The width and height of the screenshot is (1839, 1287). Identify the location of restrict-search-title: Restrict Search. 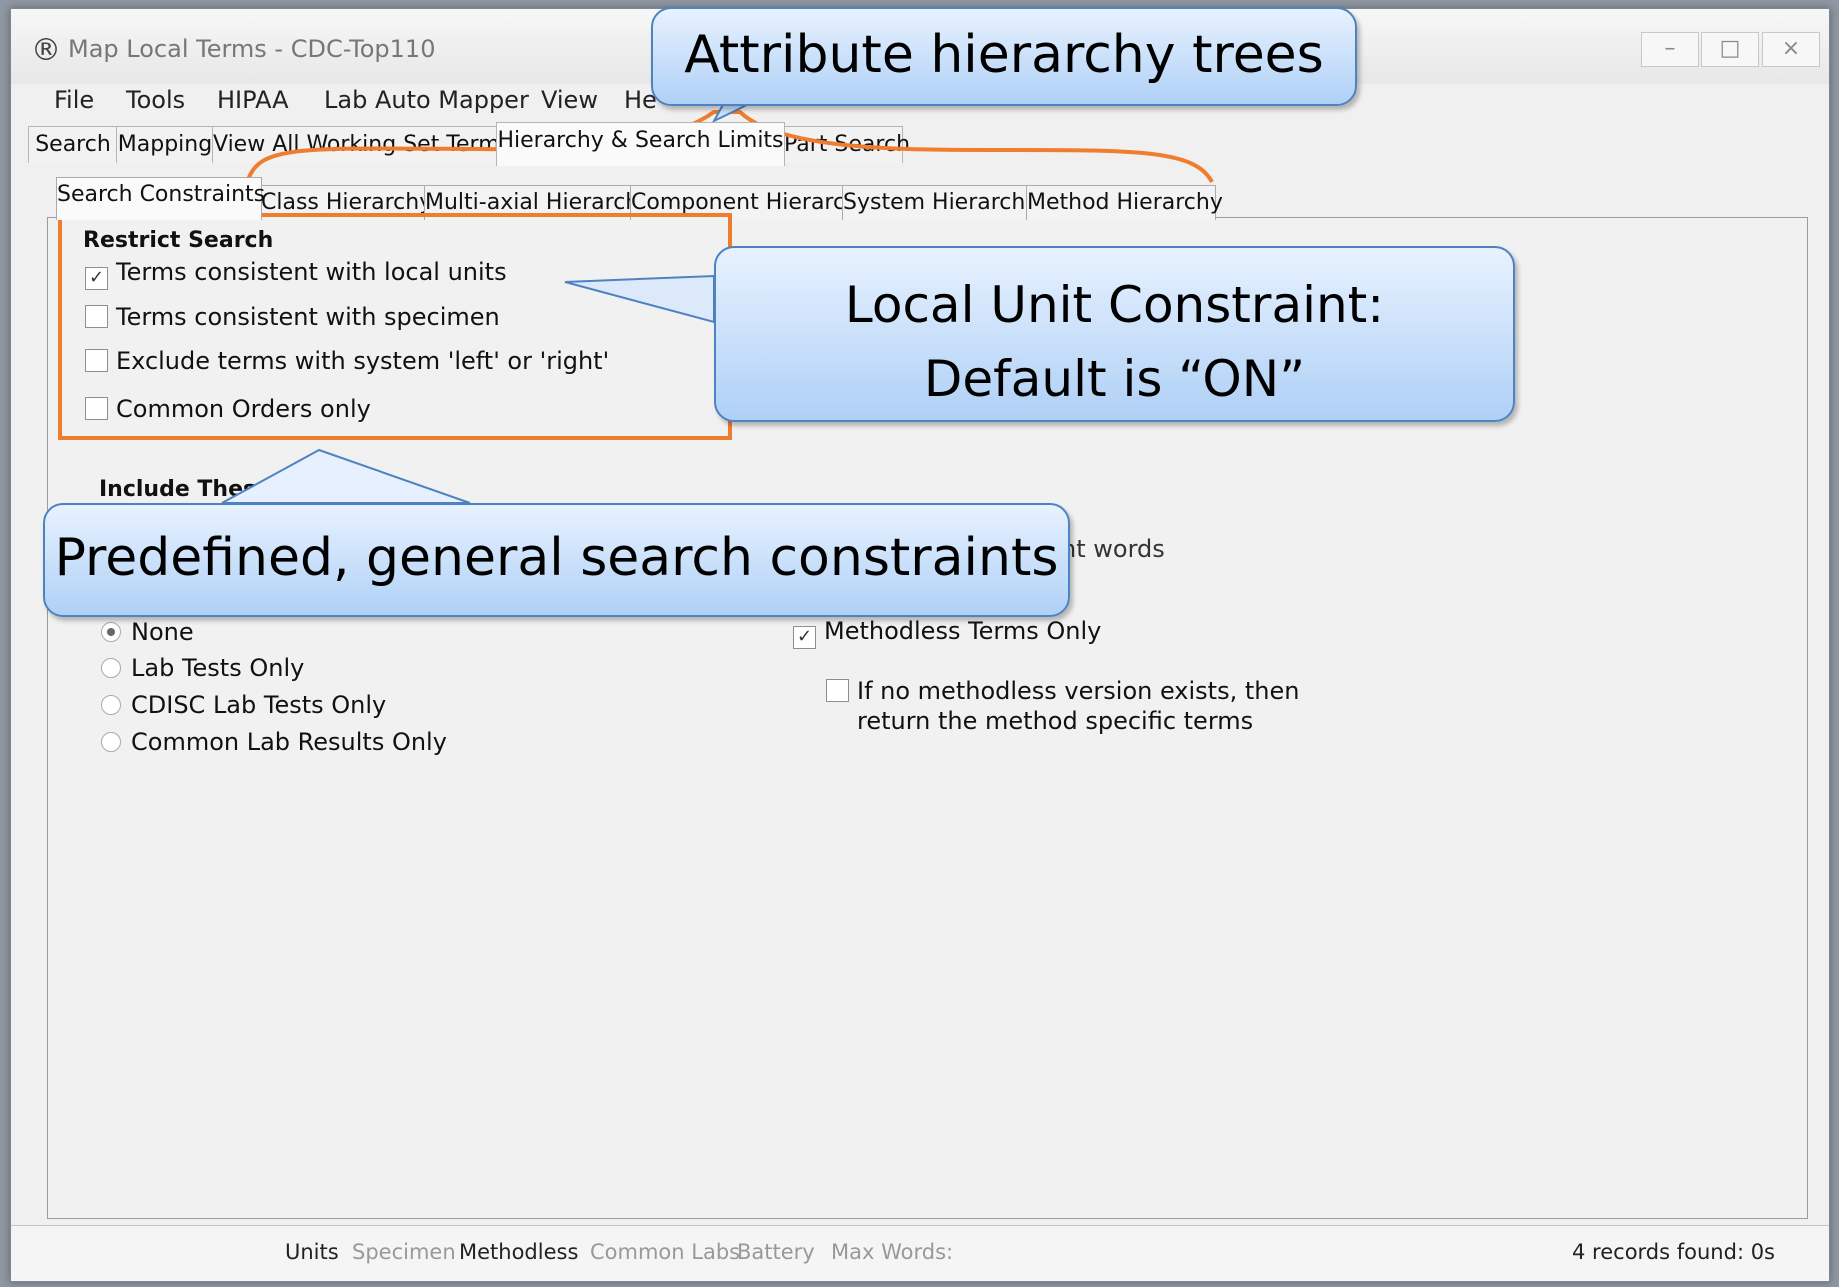
(178, 240).